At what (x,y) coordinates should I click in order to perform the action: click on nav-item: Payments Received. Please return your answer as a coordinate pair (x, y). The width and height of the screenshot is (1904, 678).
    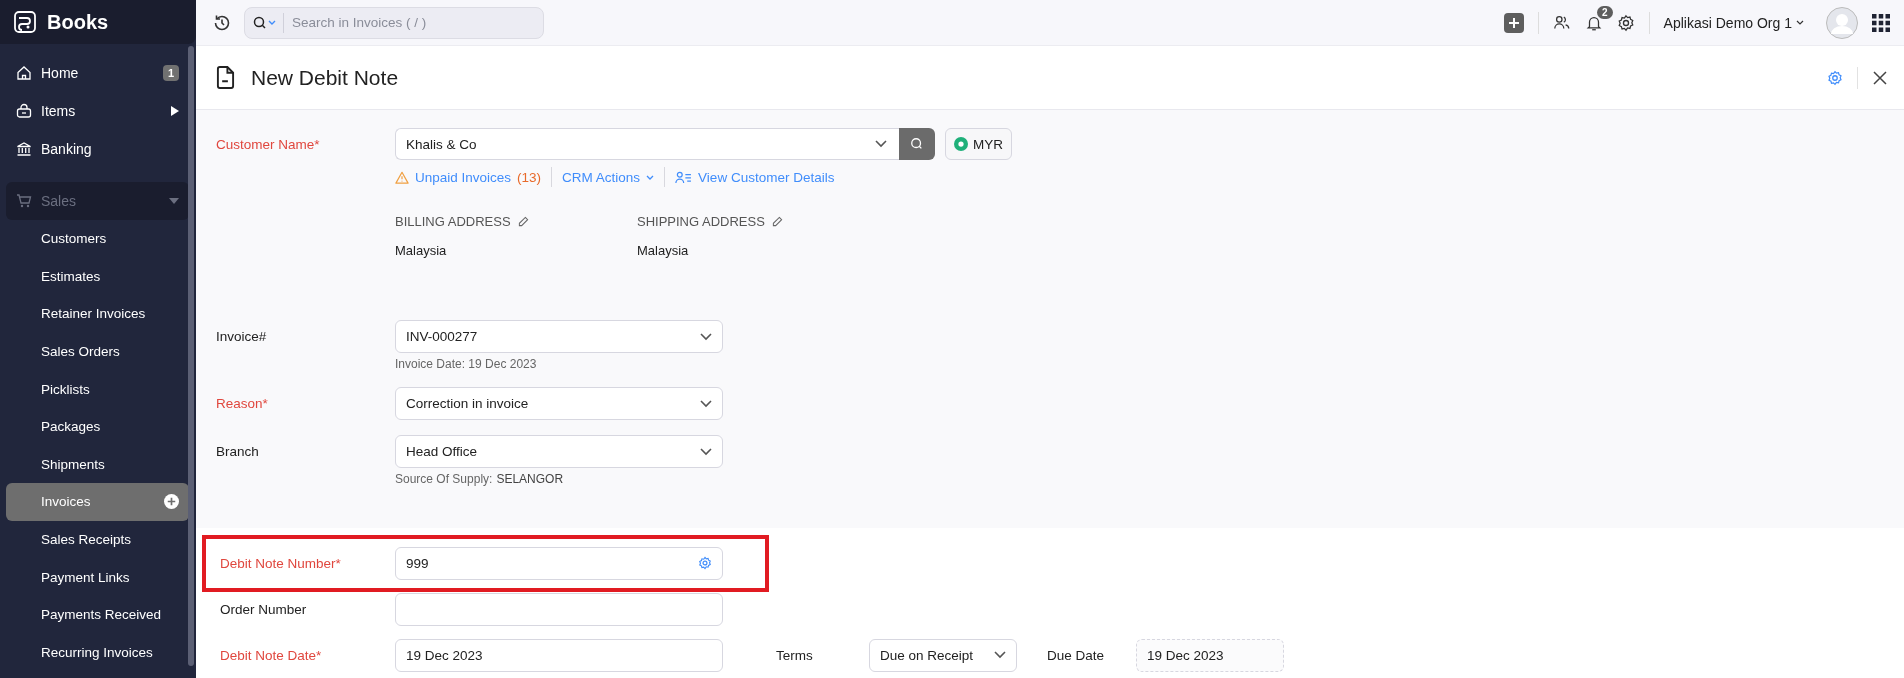
    Looking at the image, I should click on (97, 614).